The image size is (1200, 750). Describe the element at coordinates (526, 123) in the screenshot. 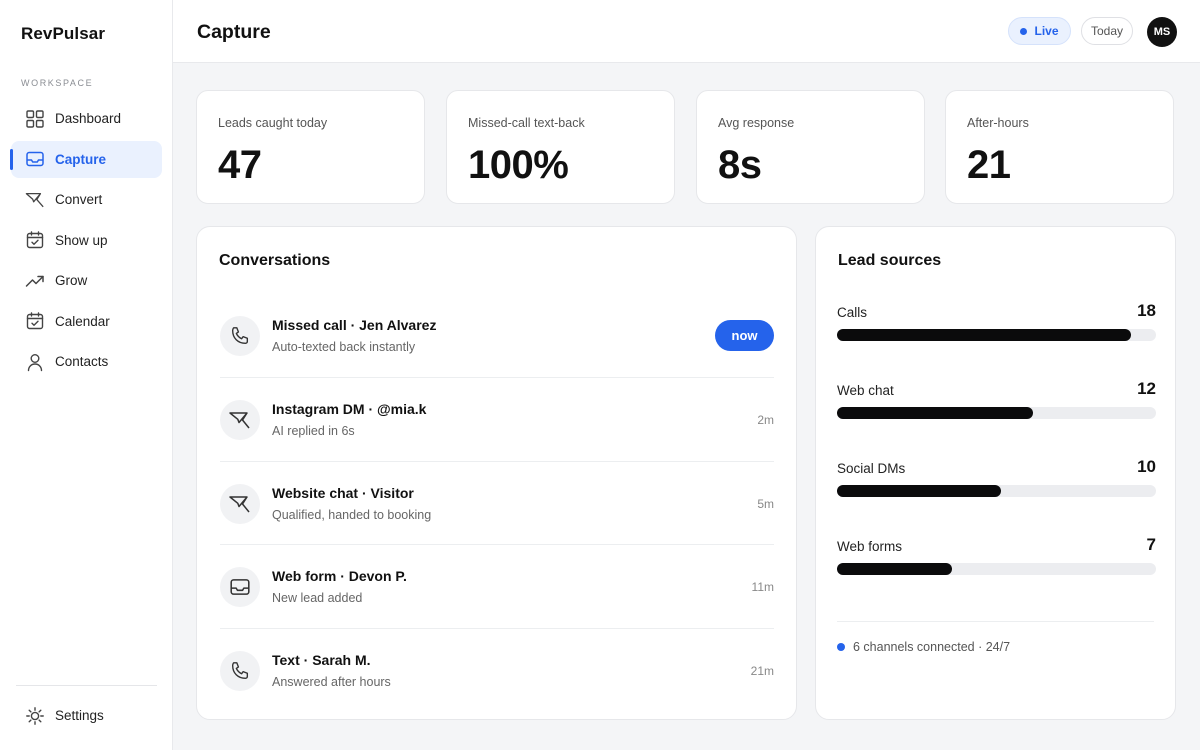

I see `stat-label: Missed-call text-back` at that location.